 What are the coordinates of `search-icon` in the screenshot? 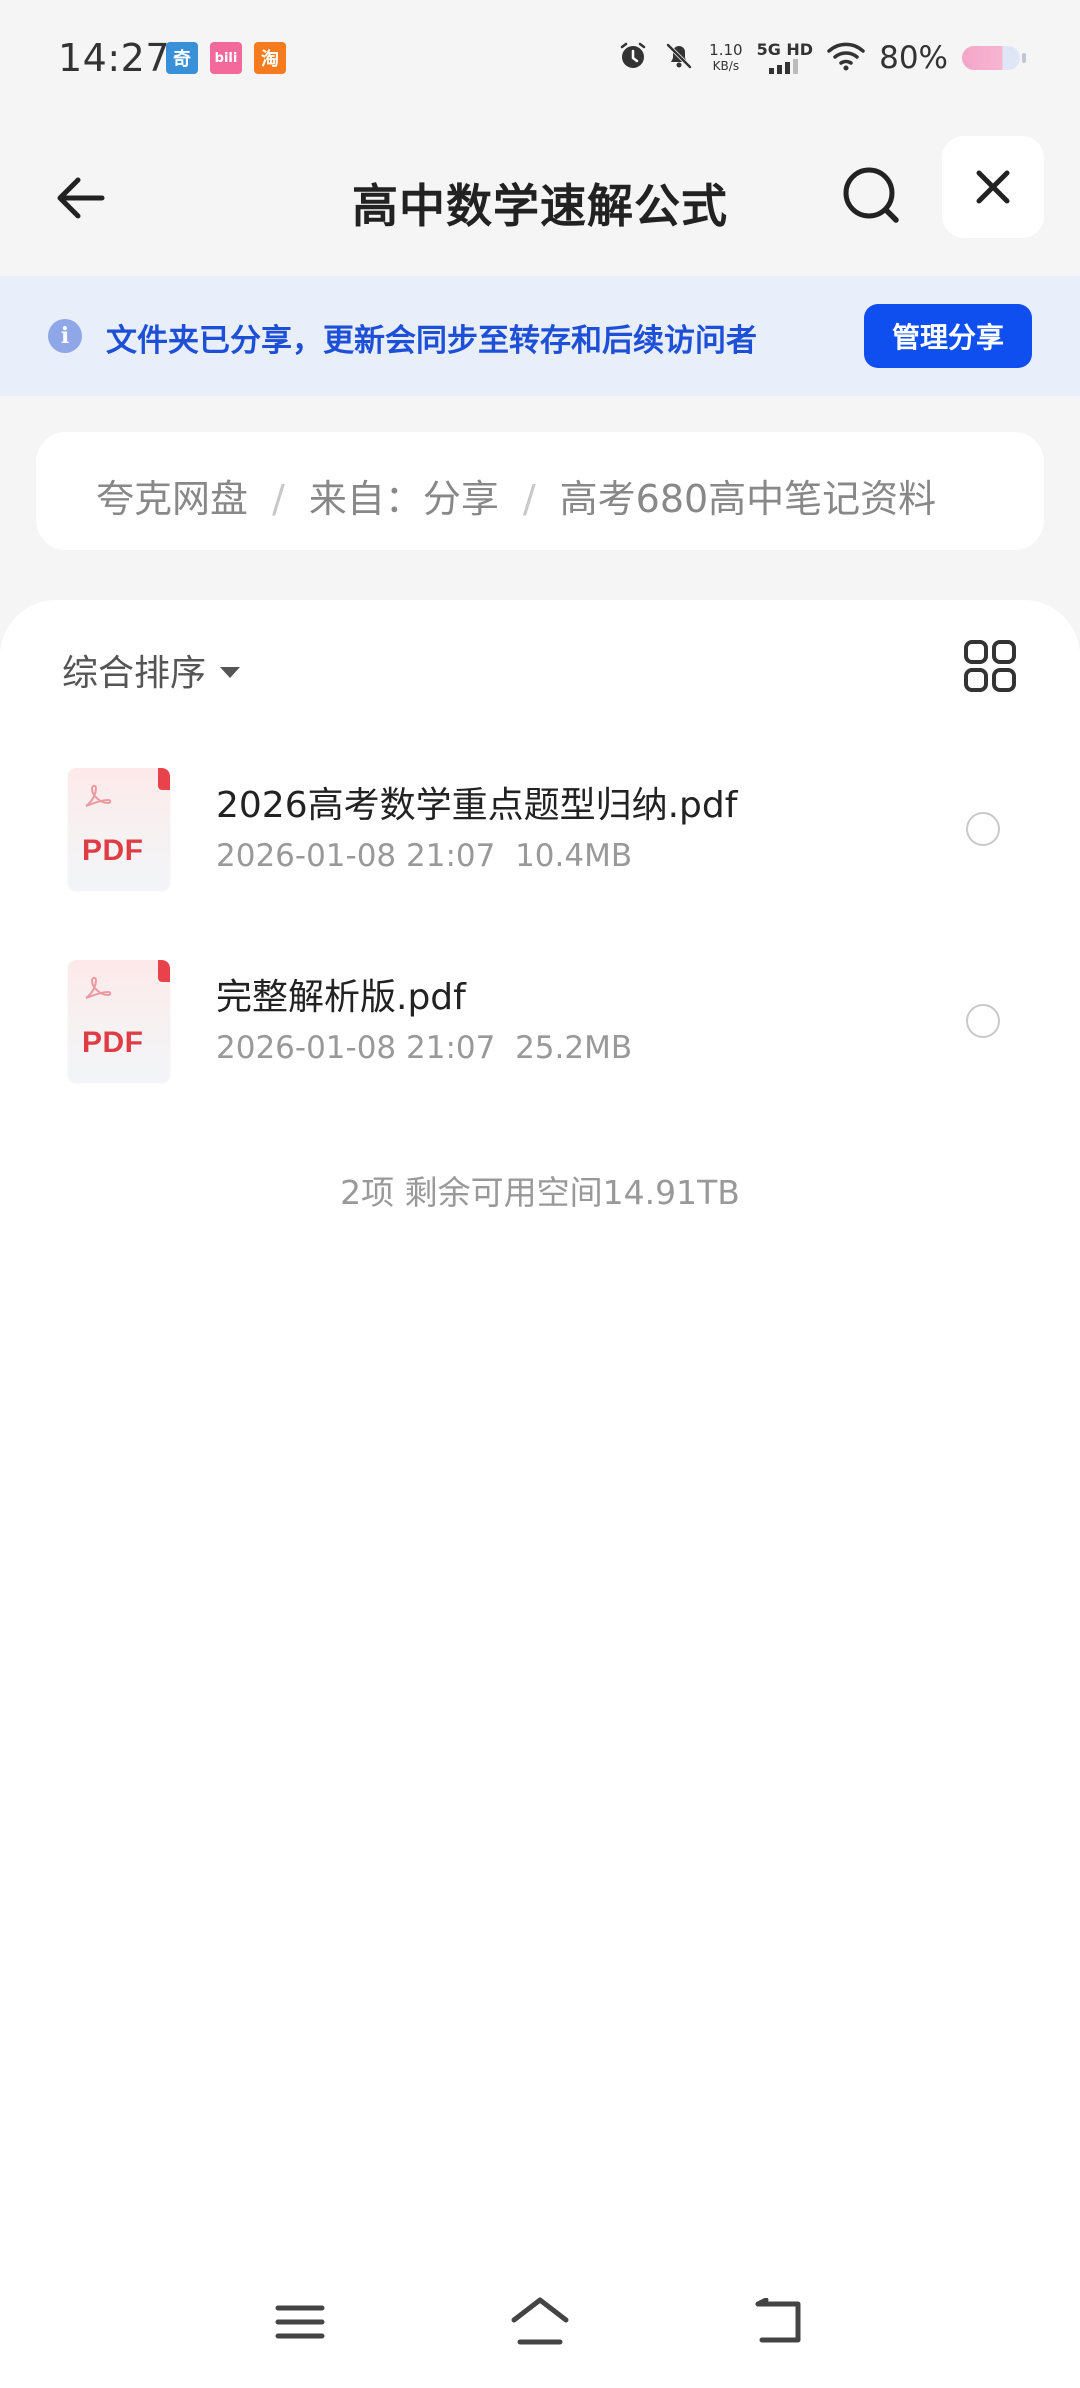 It's located at (871, 195).